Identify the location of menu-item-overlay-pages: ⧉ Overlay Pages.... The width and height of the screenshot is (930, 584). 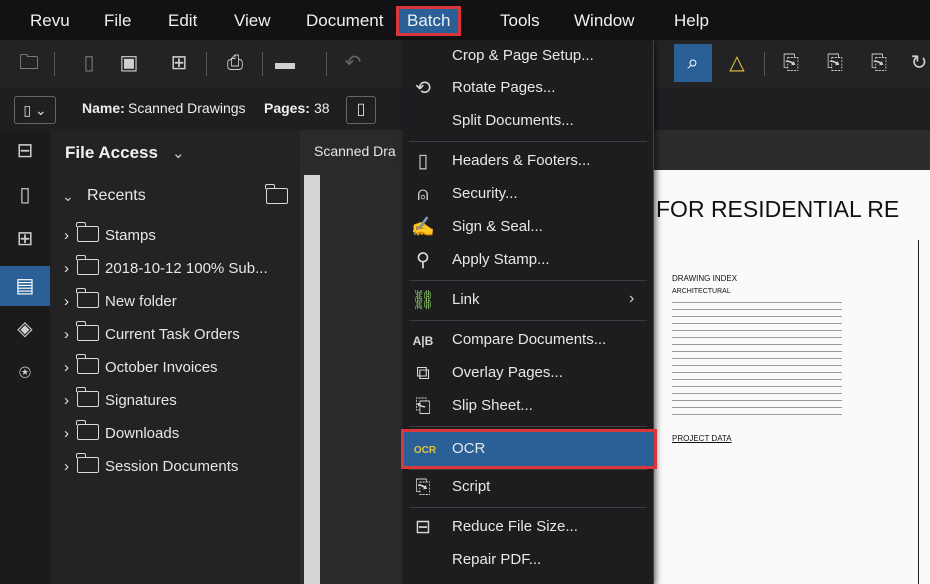
(528, 374).